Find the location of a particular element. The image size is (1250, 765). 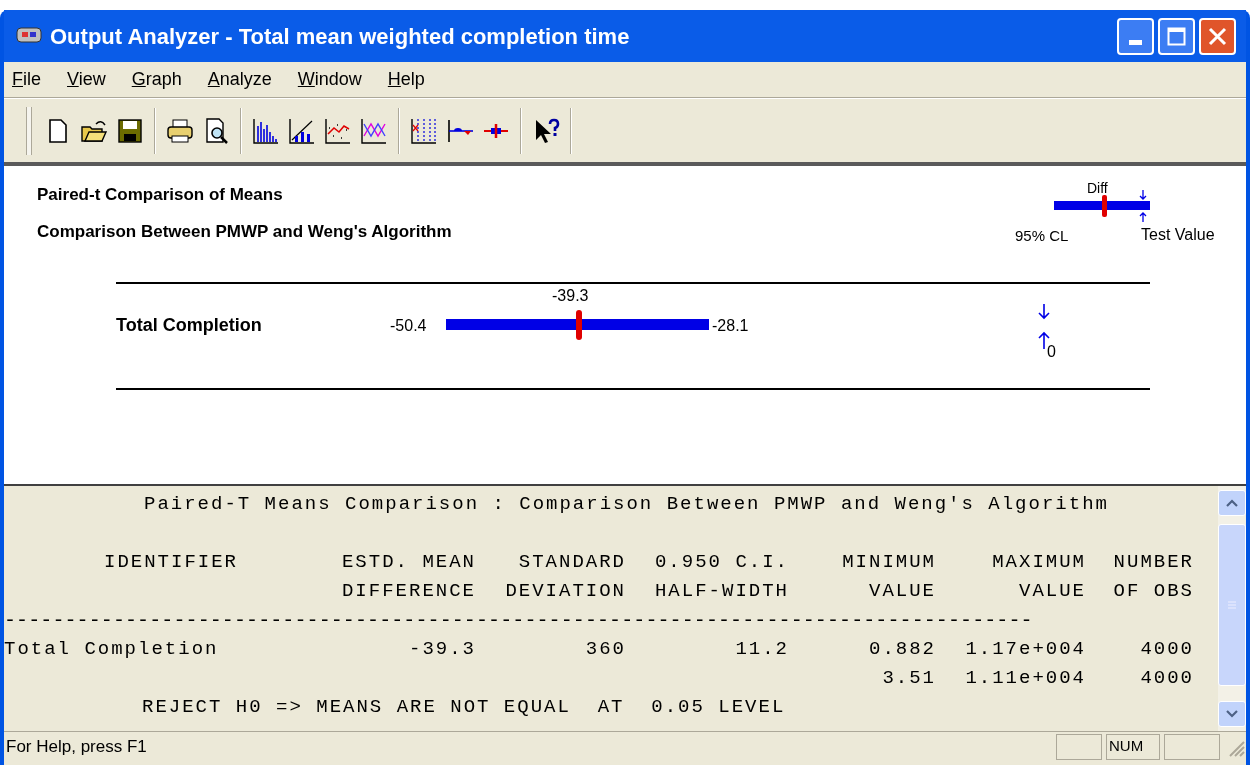

status-text: For Help, press F1 is located at coordinates (77, 746).